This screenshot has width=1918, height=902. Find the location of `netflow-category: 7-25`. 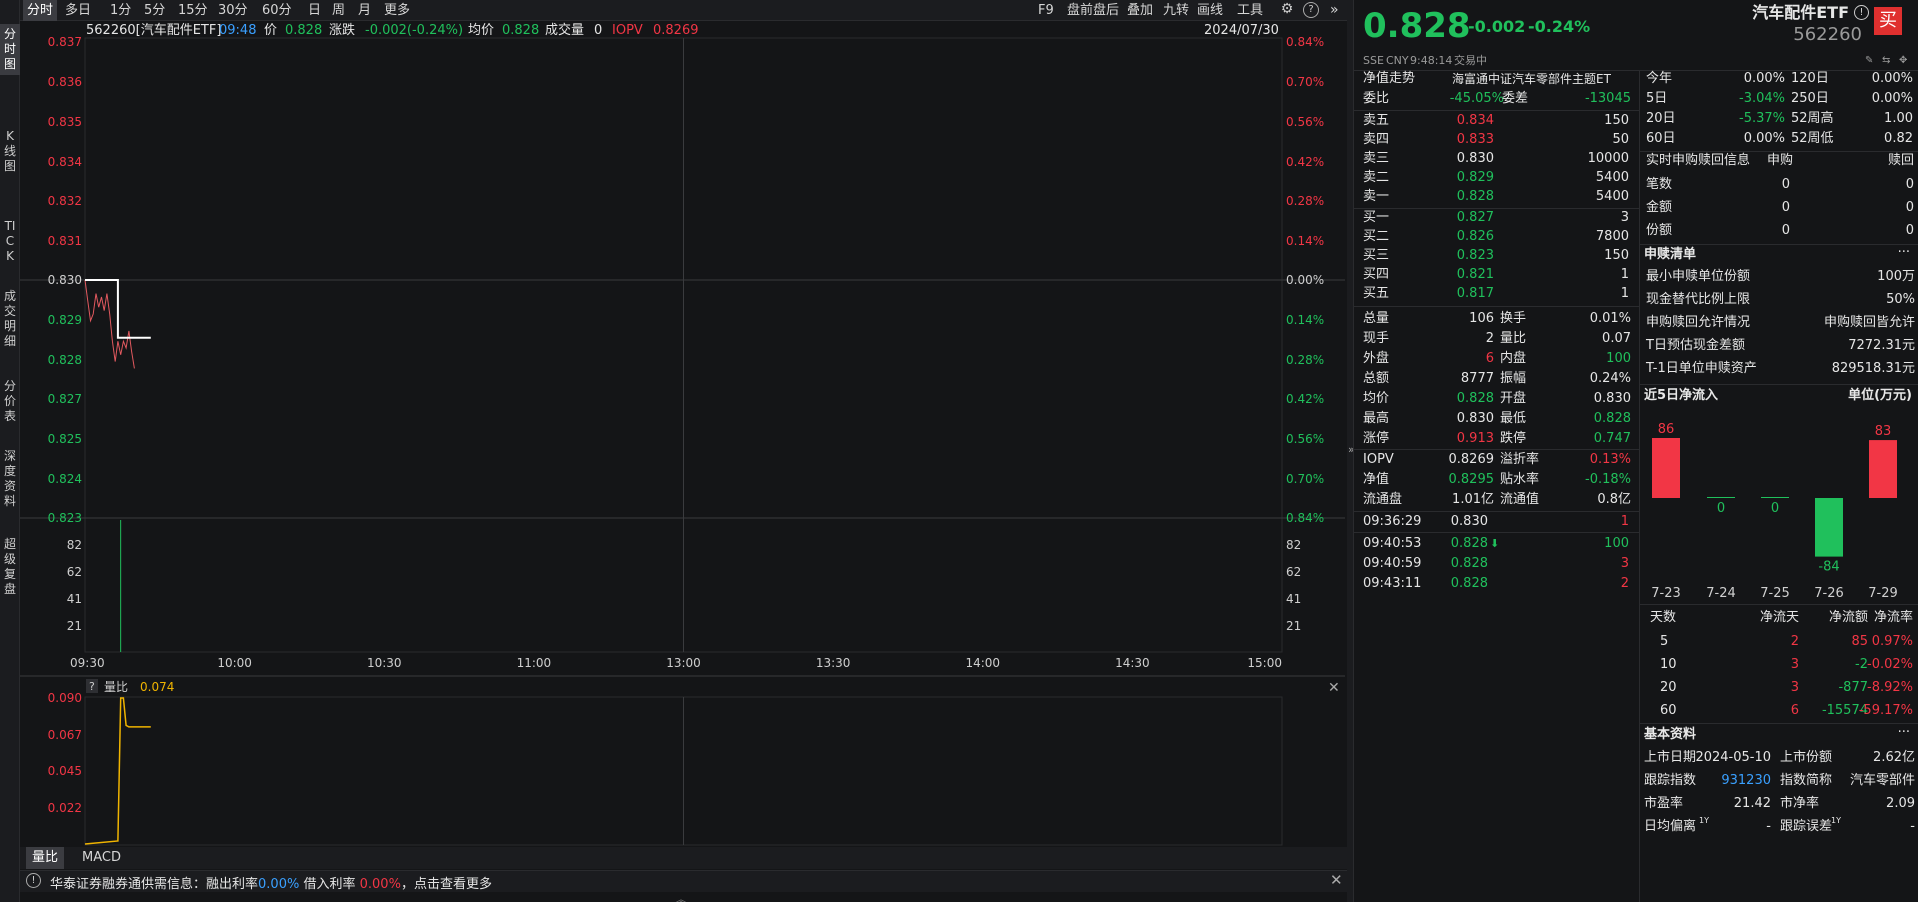

netflow-category: 7-25 is located at coordinates (1775, 593).